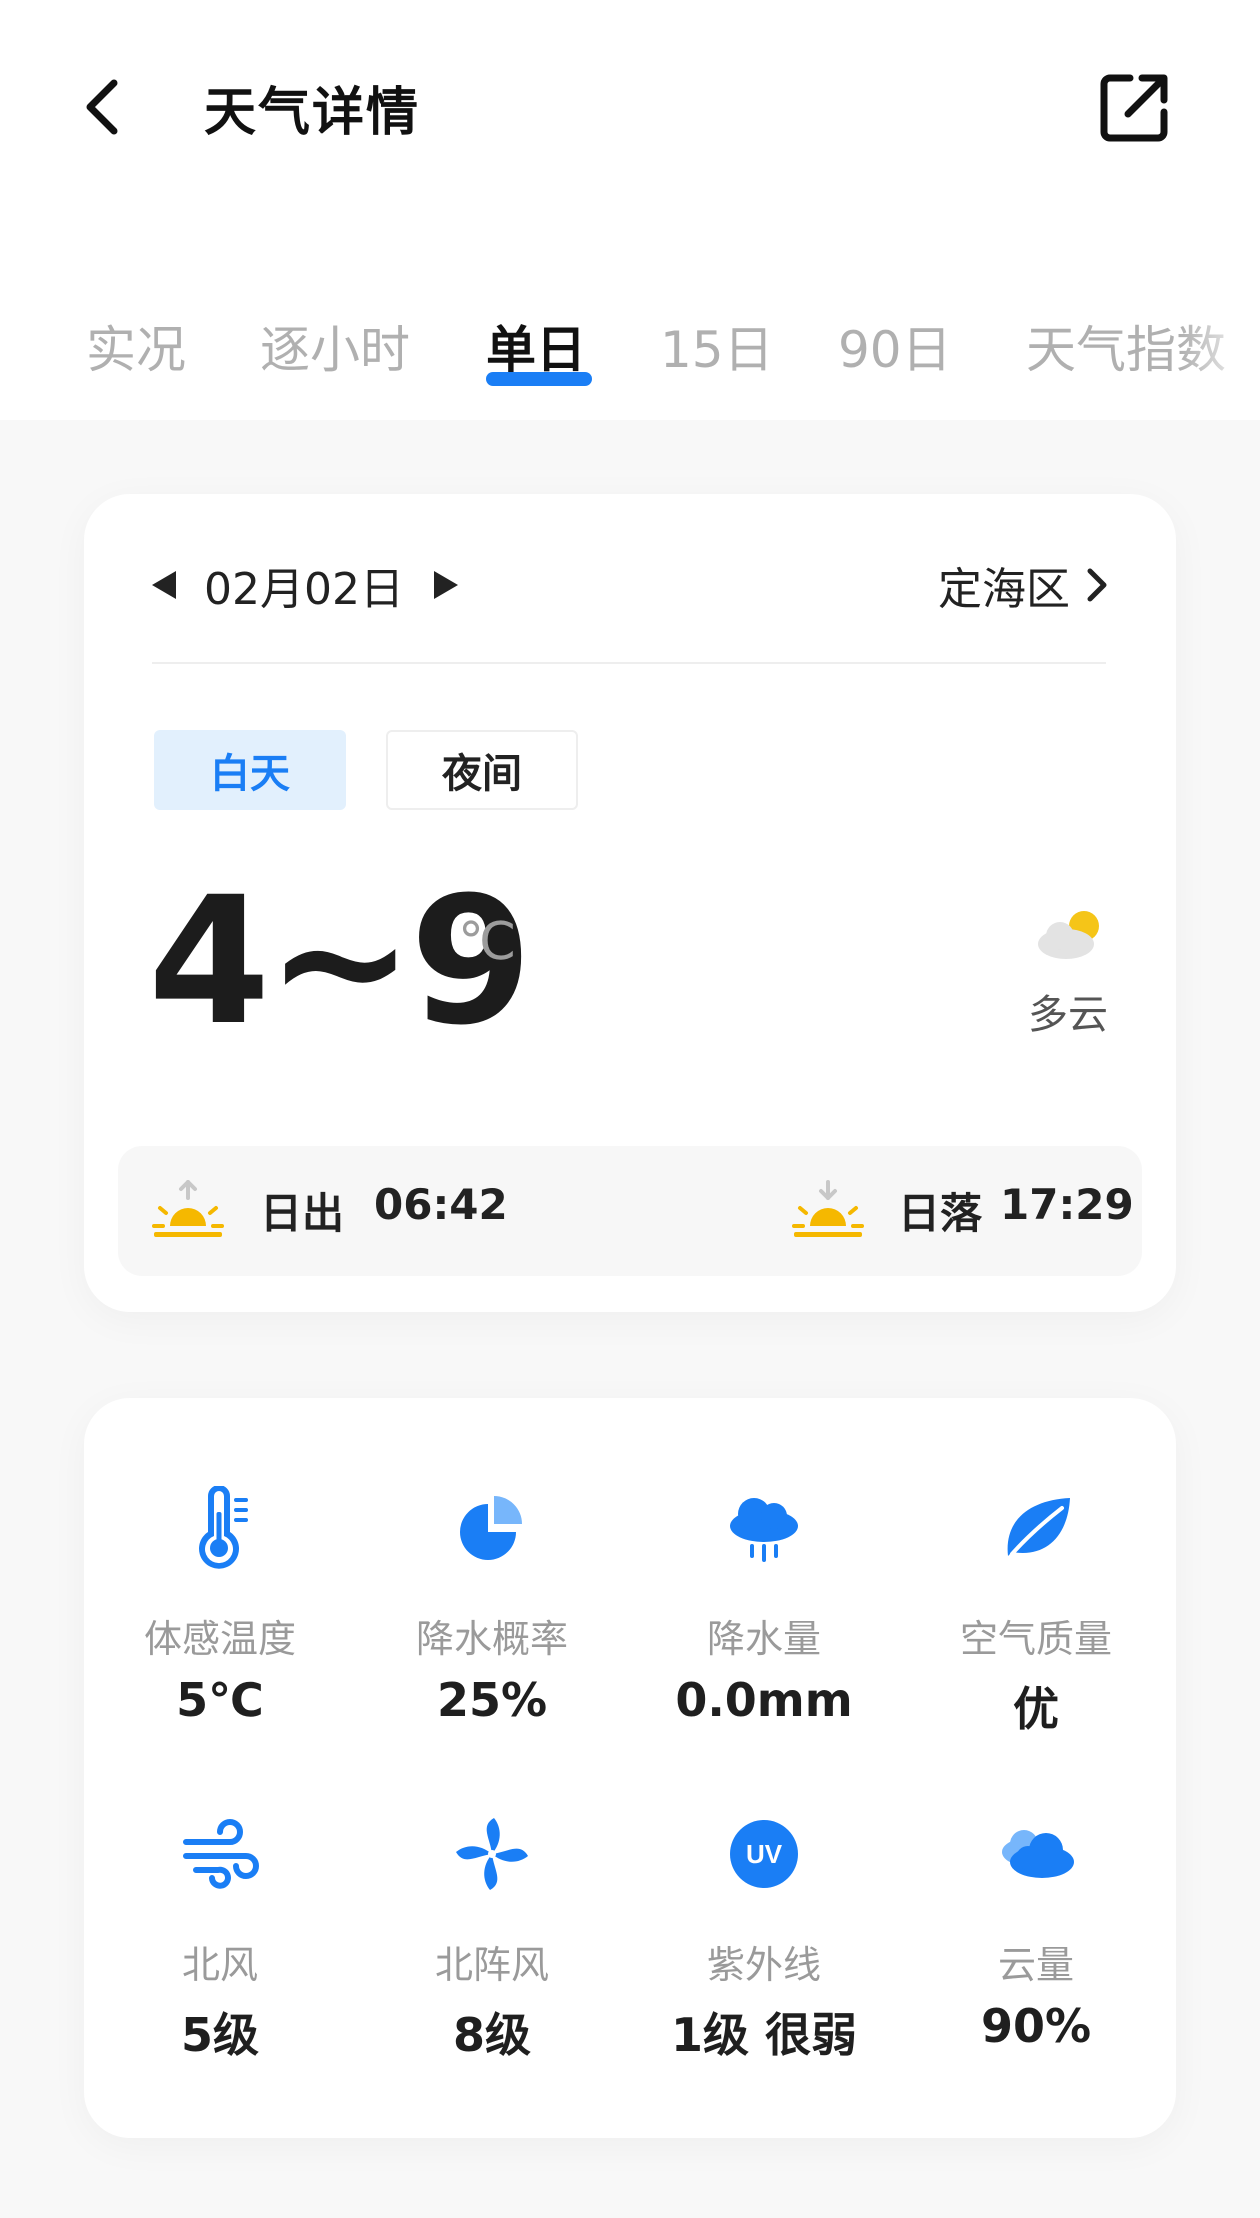  What do you see at coordinates (1038, 1854) in the screenshot?
I see `cloud-icon` at bounding box center [1038, 1854].